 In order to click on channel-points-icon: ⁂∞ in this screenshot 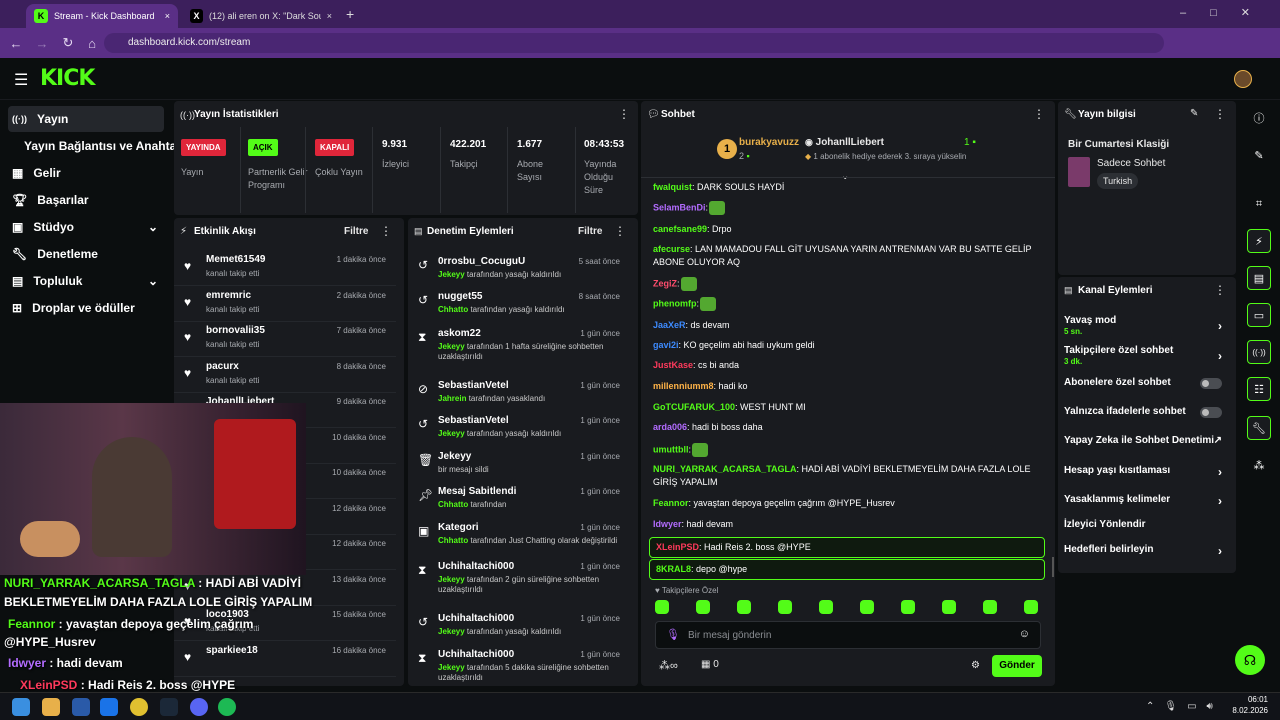, I will do `click(668, 665)`.